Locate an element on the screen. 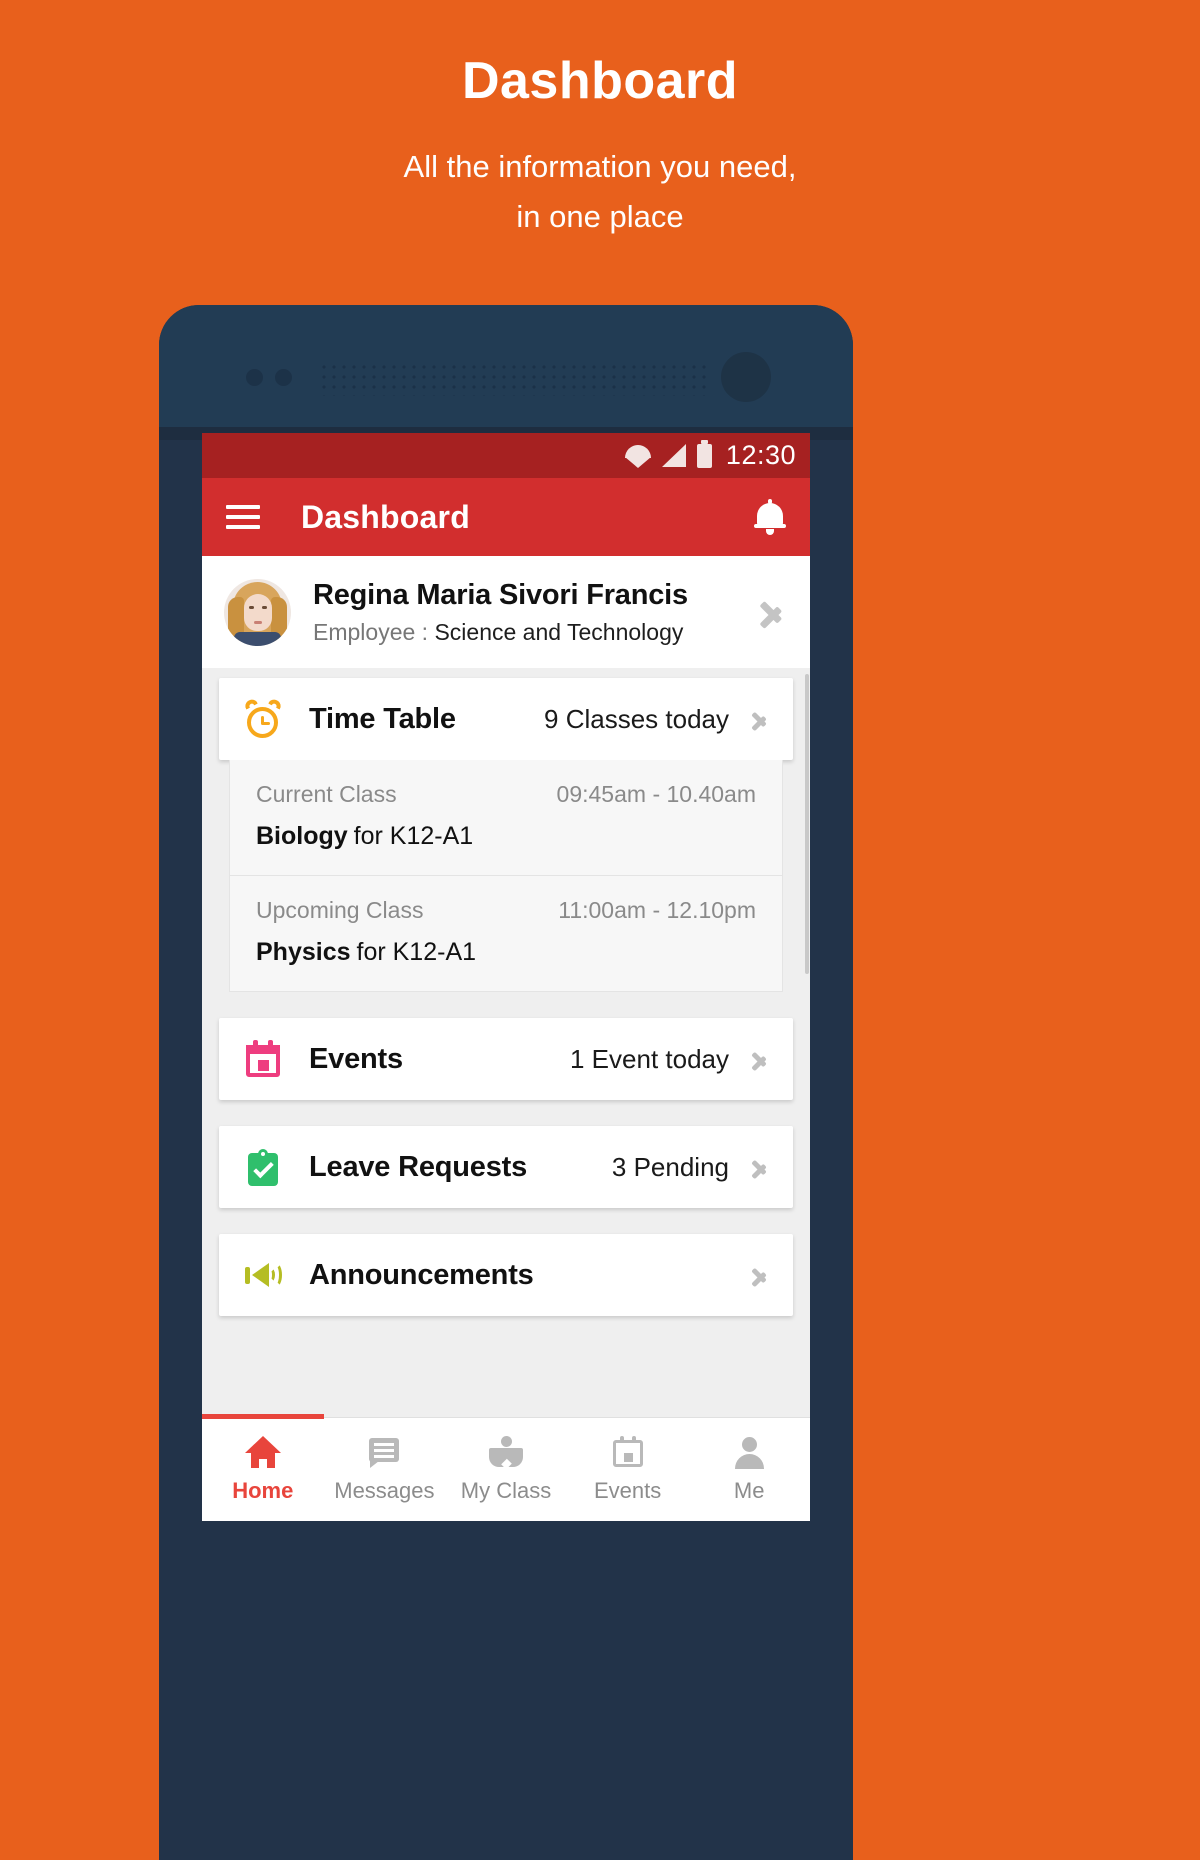 The width and height of the screenshot is (1200, 1860). signal-icon is located at coordinates (673, 455).